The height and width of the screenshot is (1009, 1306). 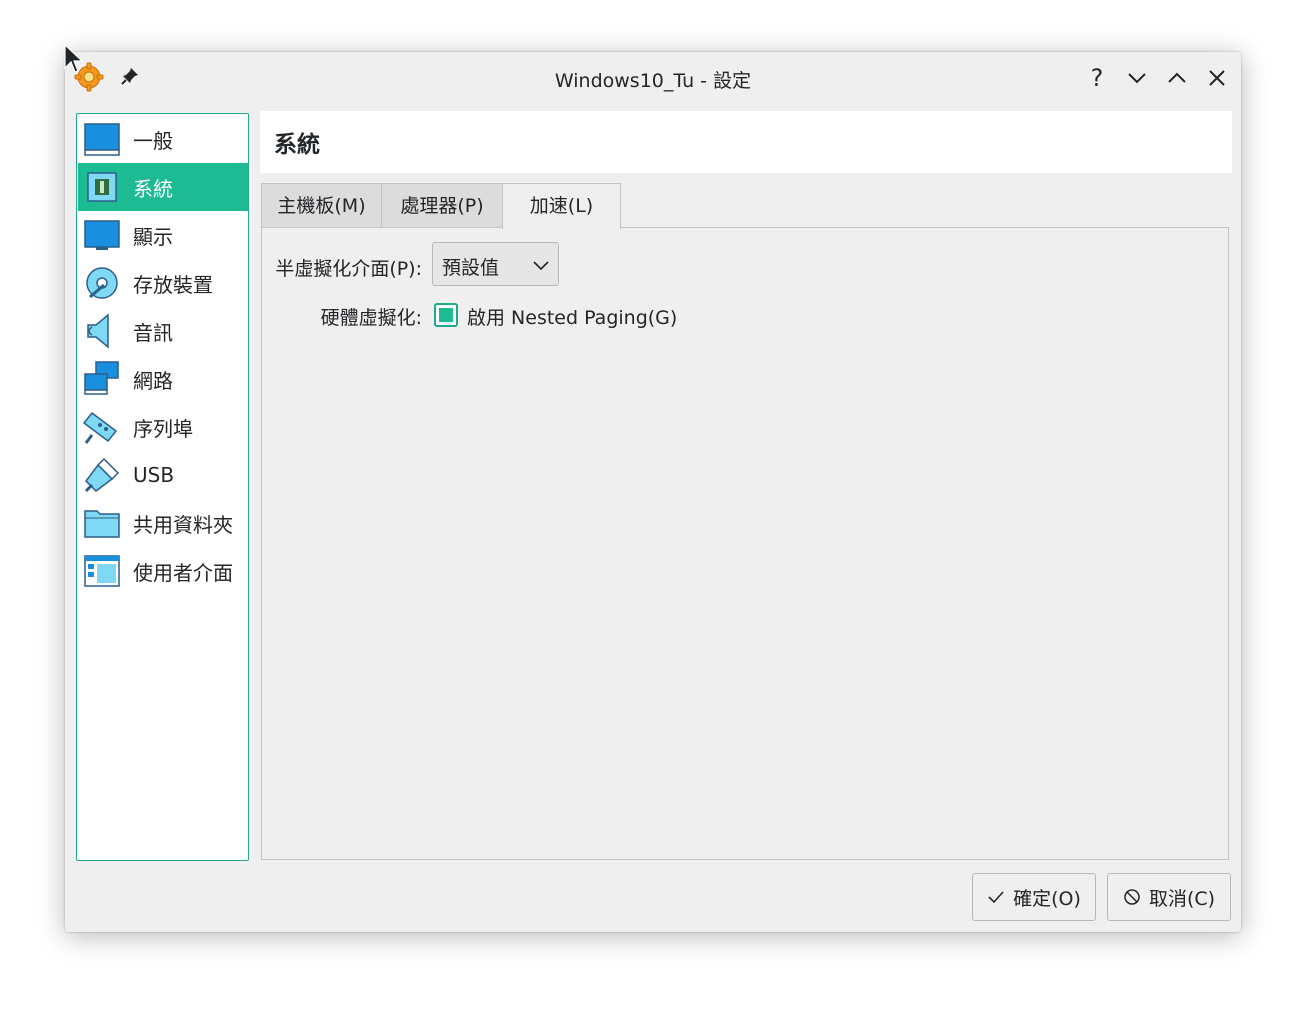 I want to click on ok-button: 確定(O), so click(x=1034, y=897).